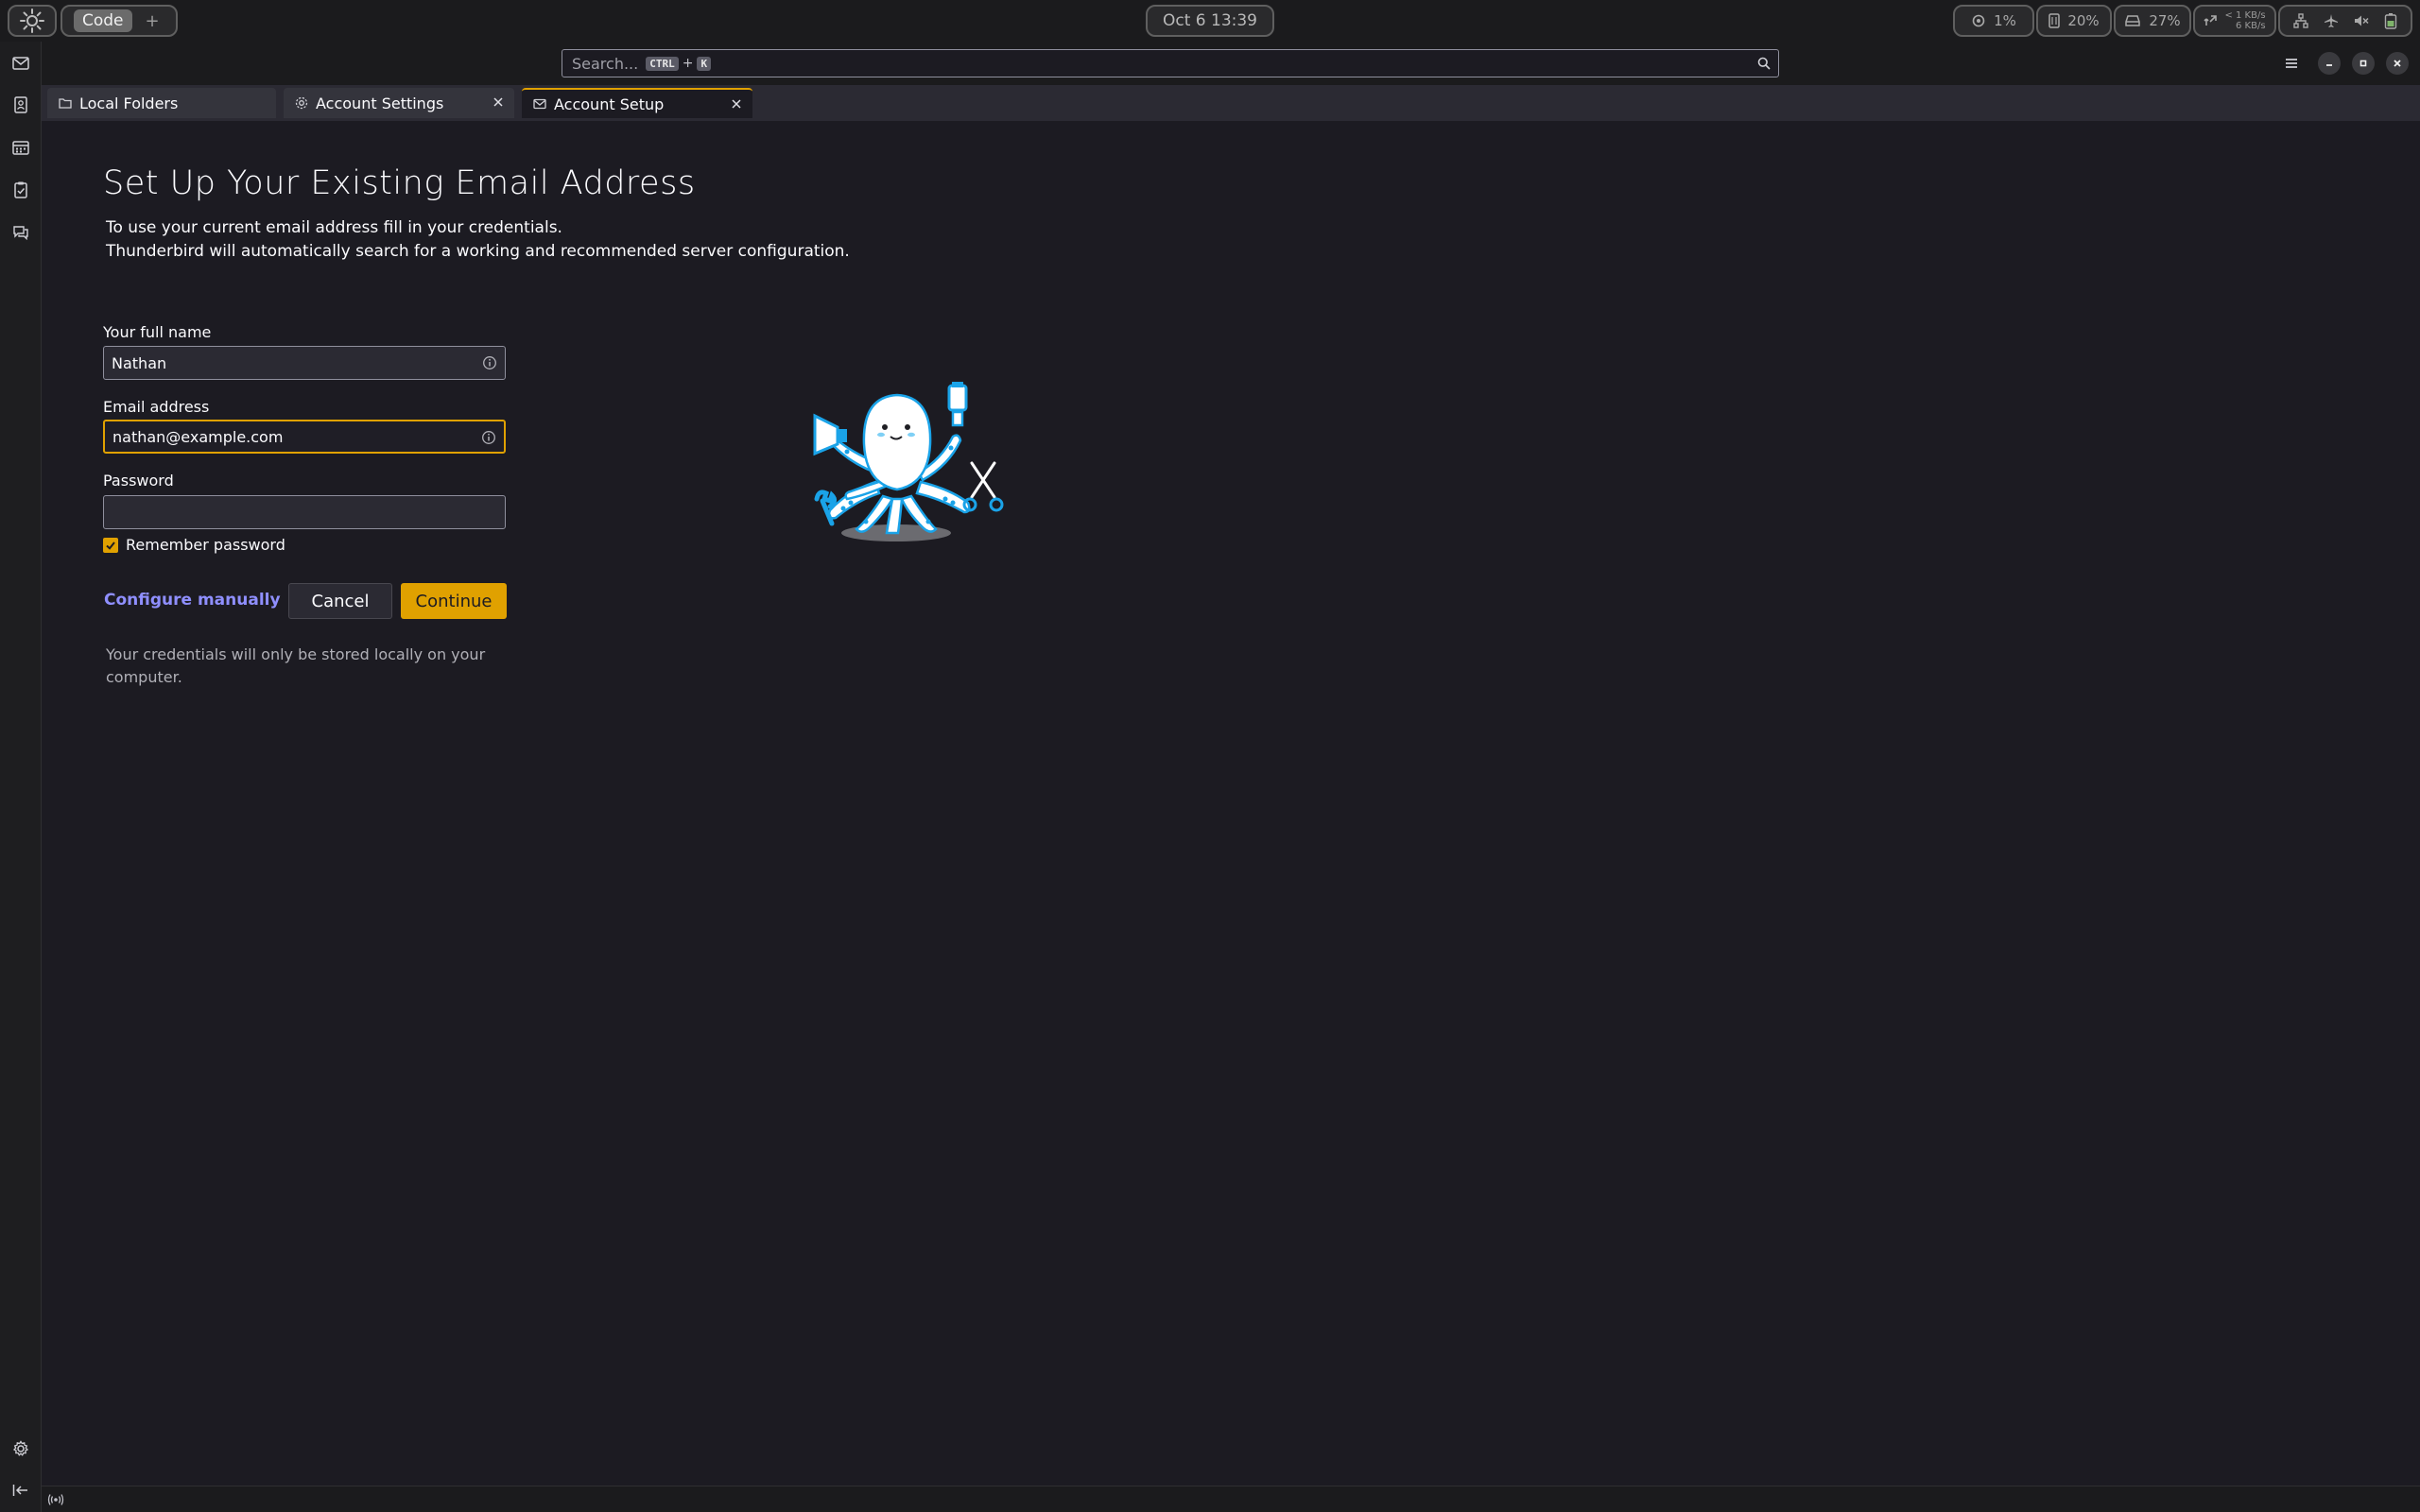 This screenshot has height=1512, width=2420. What do you see at coordinates (2133, 20) in the screenshot?
I see `disk-icon` at bounding box center [2133, 20].